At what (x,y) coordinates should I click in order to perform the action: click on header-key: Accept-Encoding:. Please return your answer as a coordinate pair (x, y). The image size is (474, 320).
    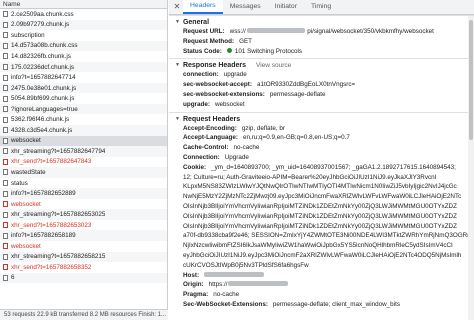
    Looking at the image, I should click on (210, 128).